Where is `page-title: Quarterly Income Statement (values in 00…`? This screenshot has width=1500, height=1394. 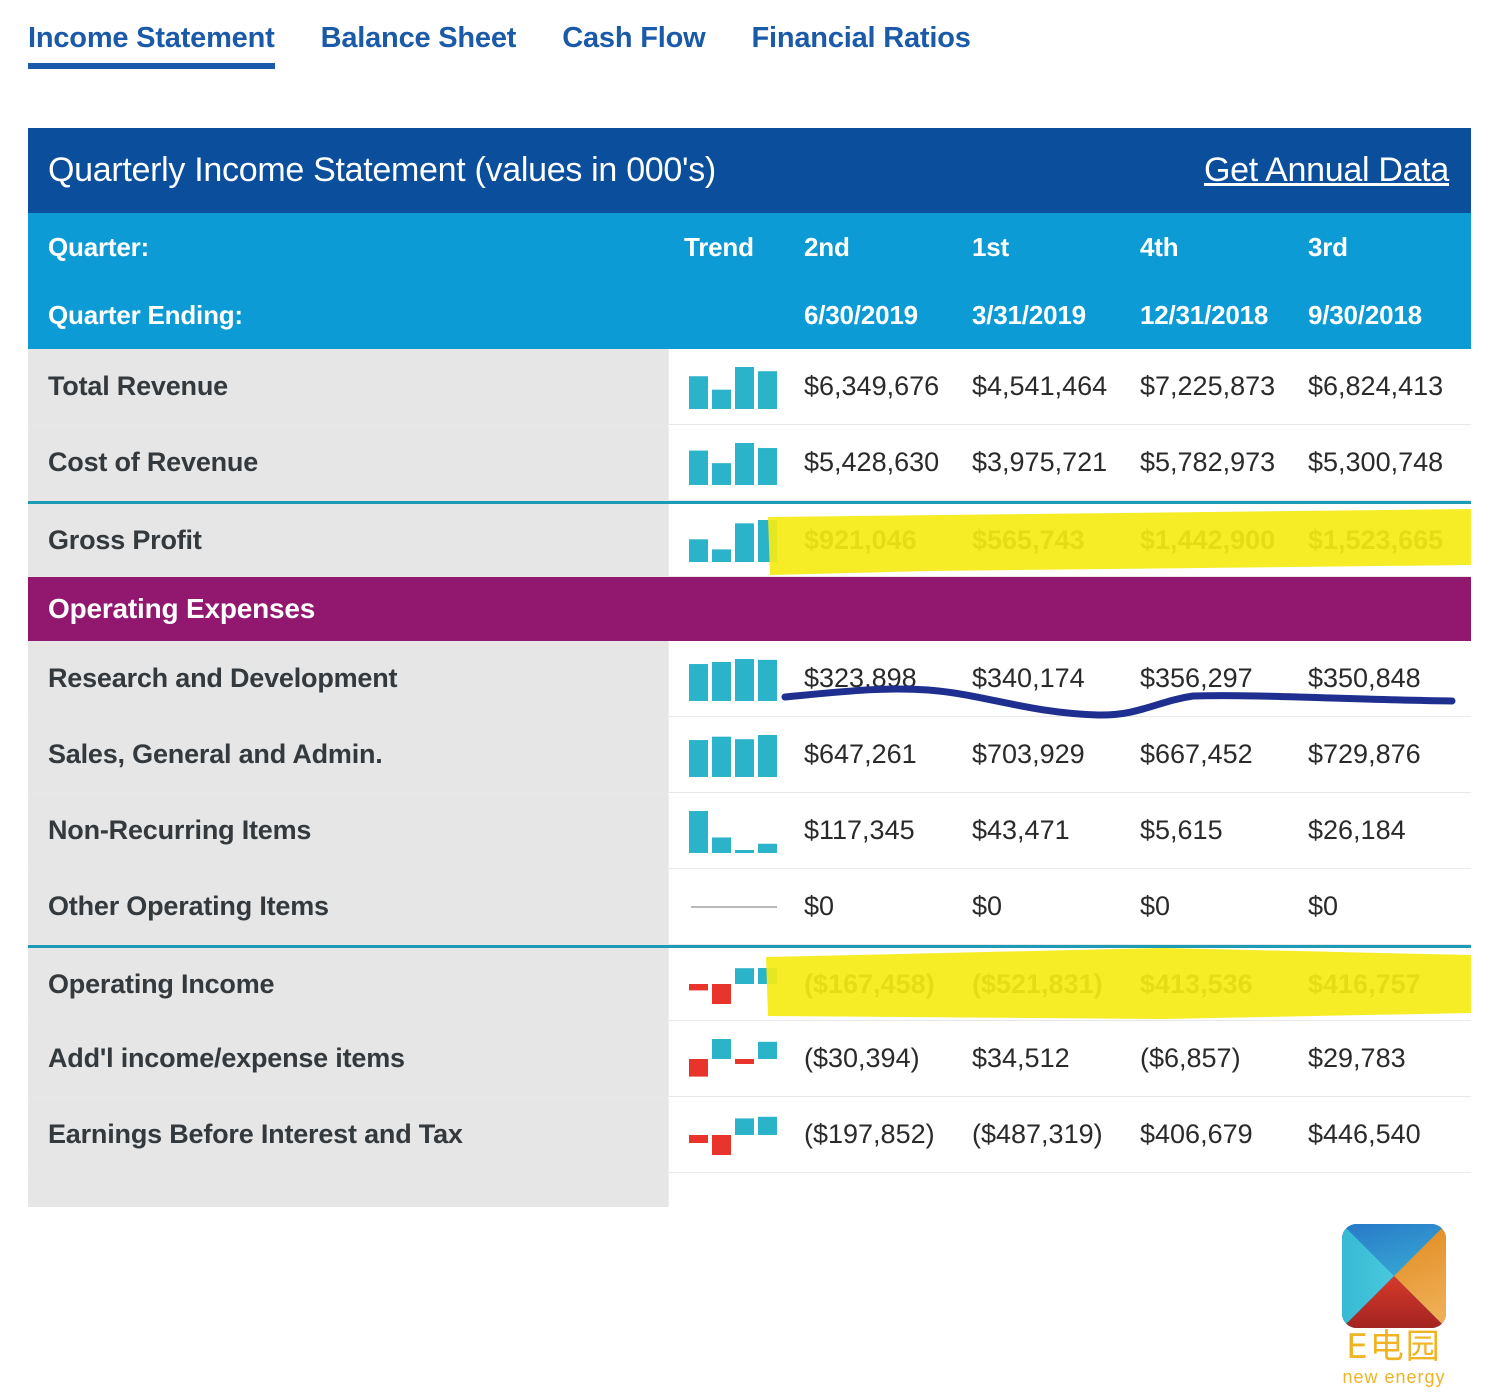
page-title: Quarterly Income Statement (values in 00… is located at coordinates (382, 170).